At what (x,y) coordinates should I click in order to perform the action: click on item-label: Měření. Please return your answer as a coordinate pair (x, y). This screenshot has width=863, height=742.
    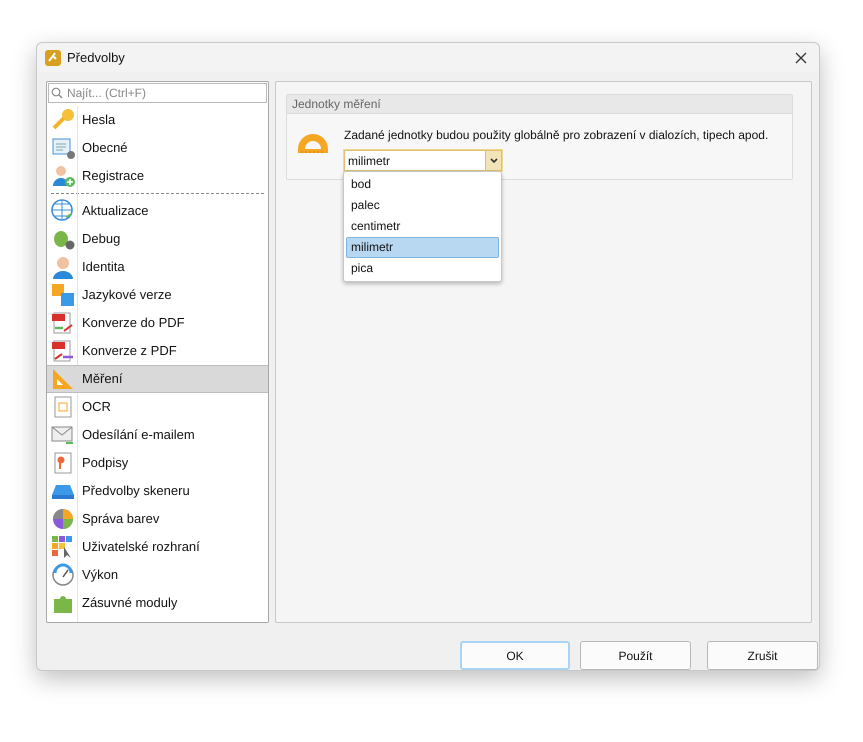
    Looking at the image, I should click on (102, 379).